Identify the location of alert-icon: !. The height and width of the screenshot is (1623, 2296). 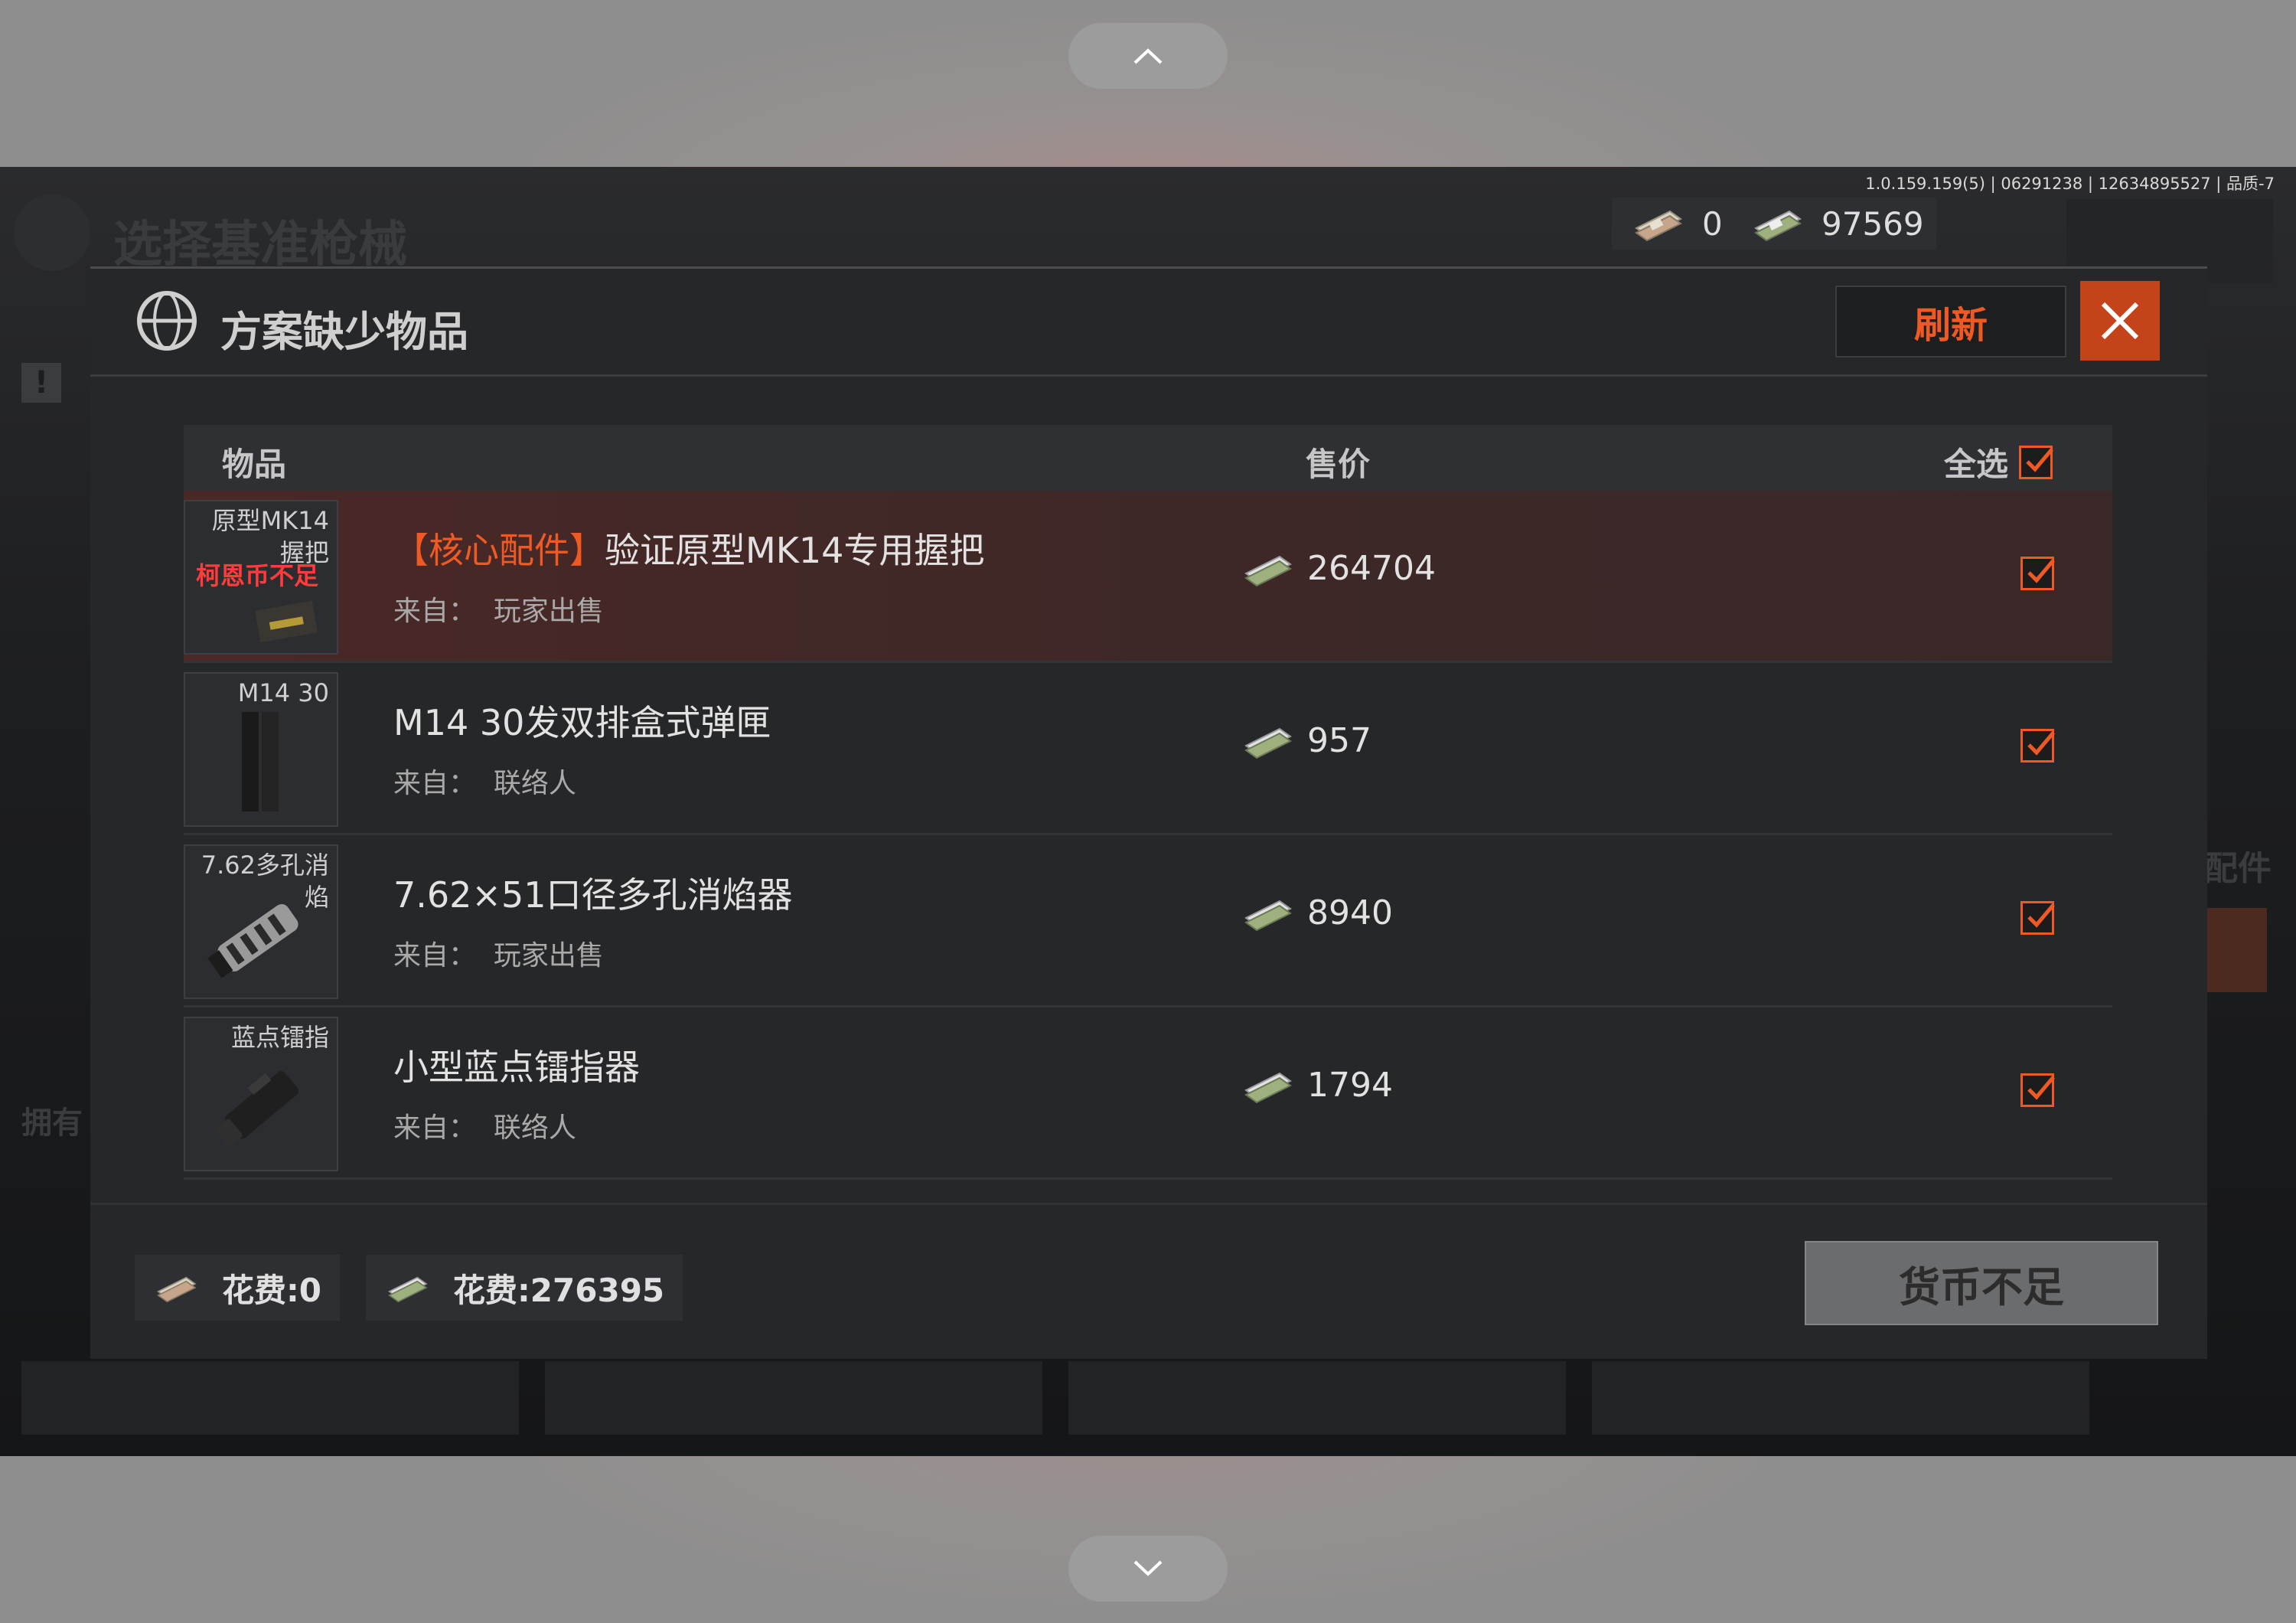
(41, 383).